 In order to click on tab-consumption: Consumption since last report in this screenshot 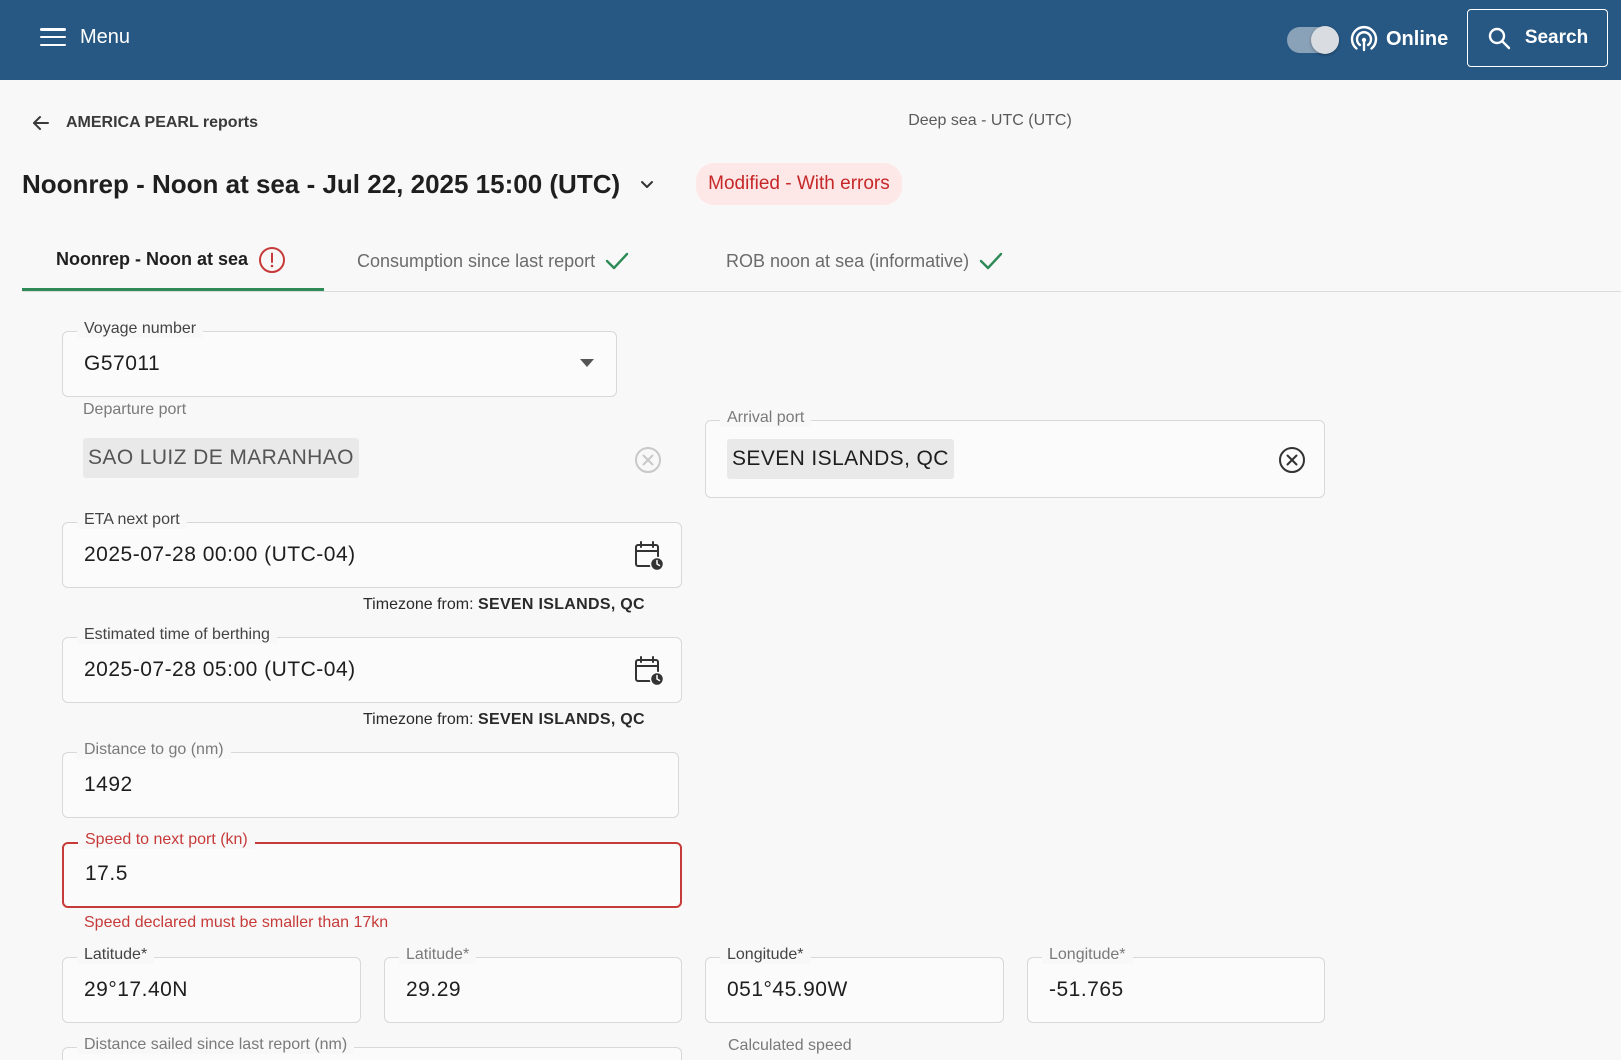, I will do `click(493, 261)`.